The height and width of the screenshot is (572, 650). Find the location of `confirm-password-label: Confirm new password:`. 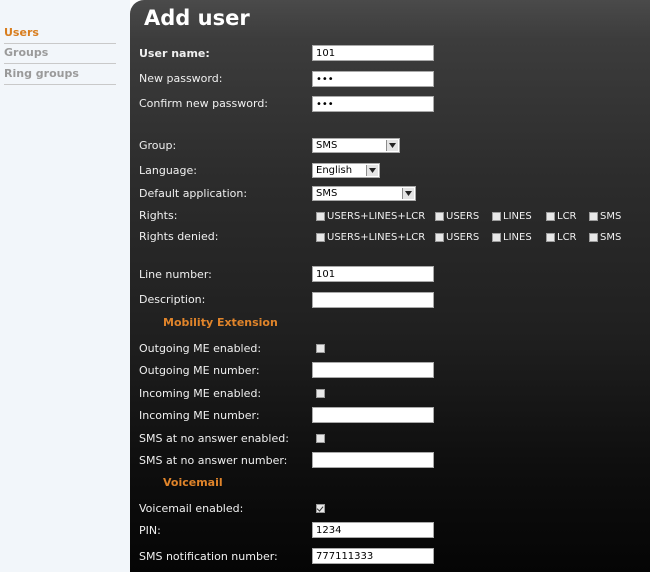

confirm-password-label: Confirm new password: is located at coordinates (204, 103).